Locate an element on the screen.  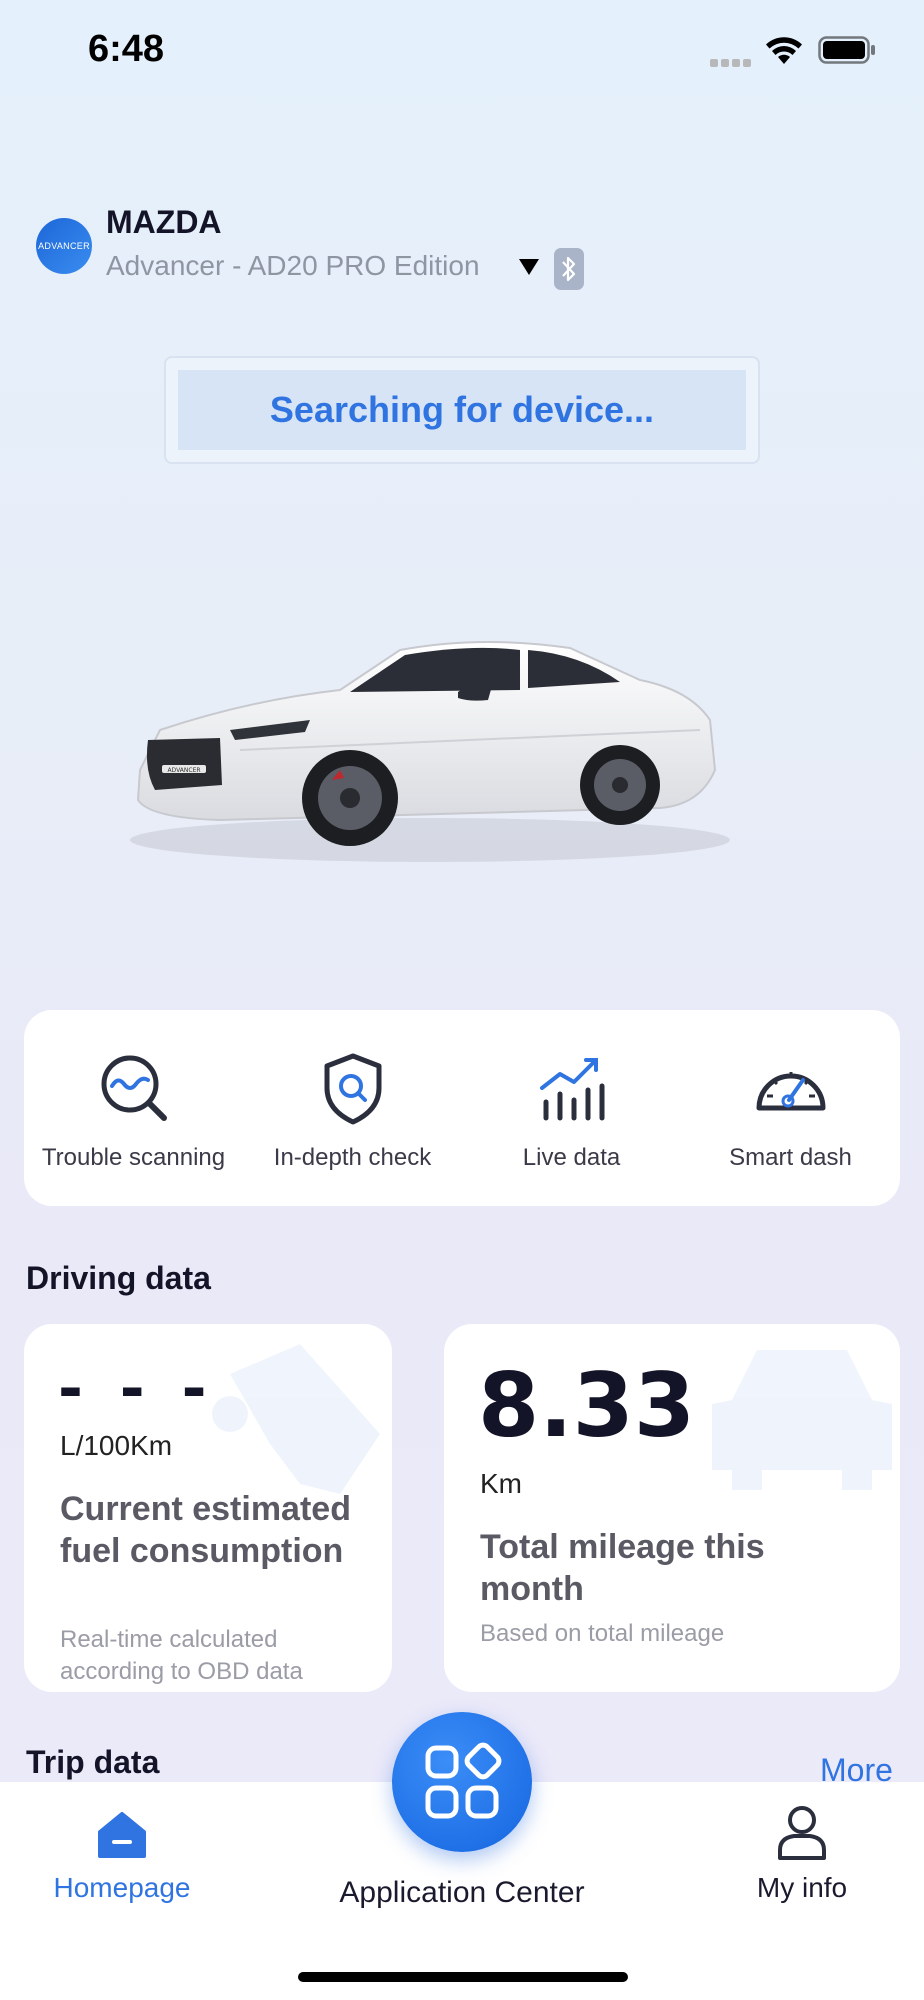
action-label: In-depth check is located at coordinates (352, 1157).